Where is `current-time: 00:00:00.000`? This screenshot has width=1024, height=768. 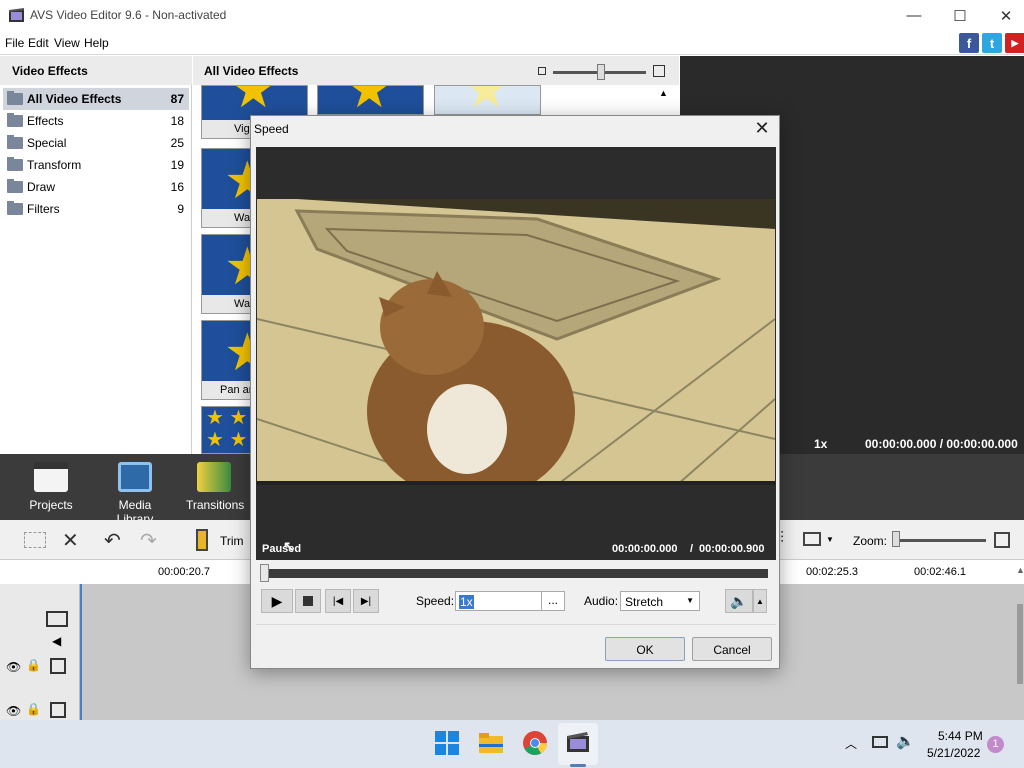 current-time: 00:00:00.000 is located at coordinates (645, 549).